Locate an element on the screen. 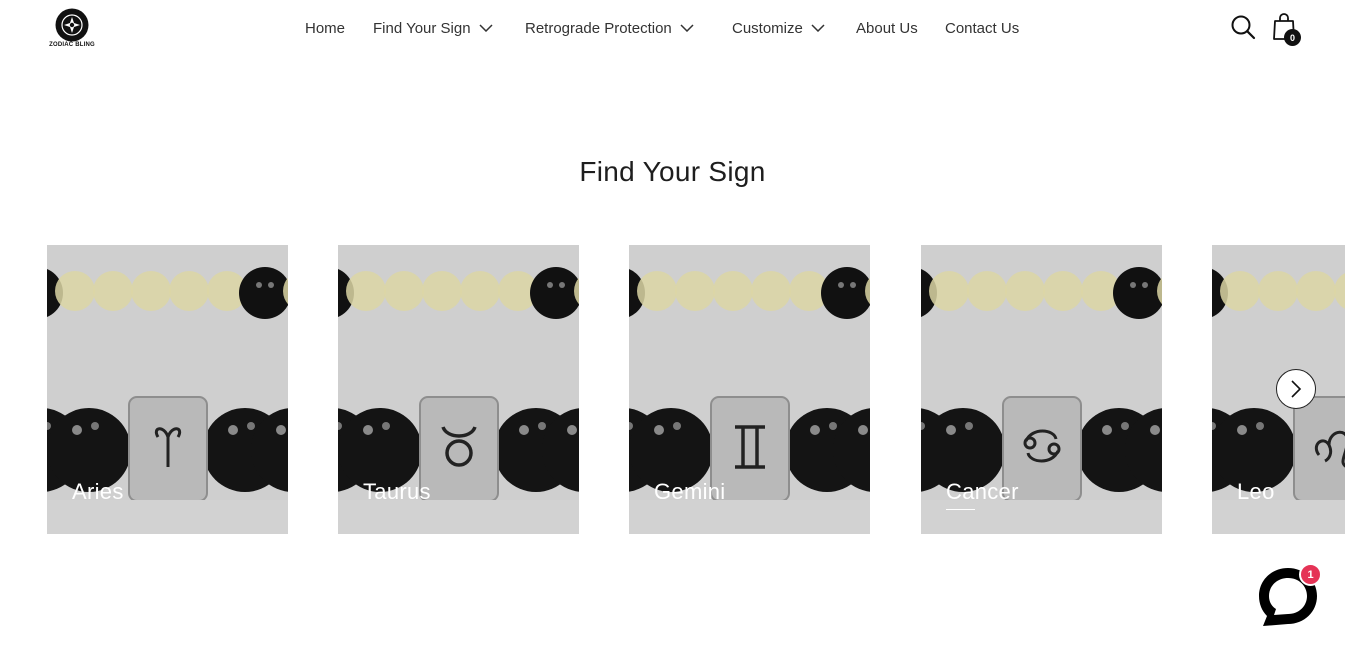 Image resolution: width=1345 pixels, height=654 pixels. sign-card-label: Aries is located at coordinates (98, 491).